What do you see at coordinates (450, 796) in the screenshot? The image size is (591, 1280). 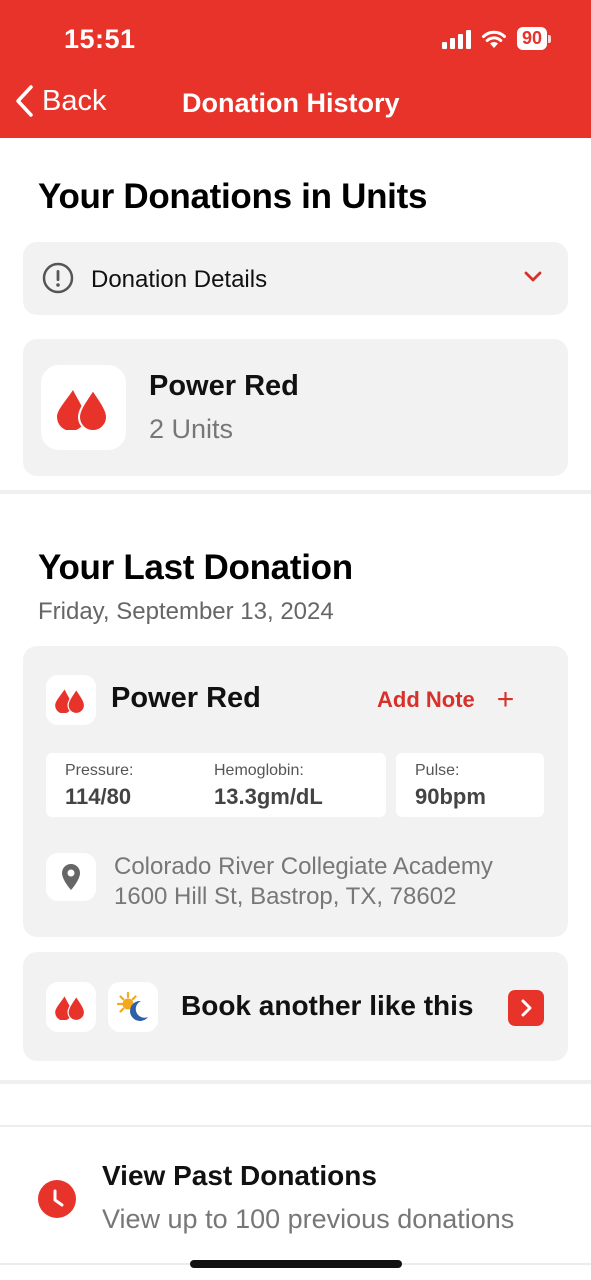 I see `stat-value: 90bpm` at bounding box center [450, 796].